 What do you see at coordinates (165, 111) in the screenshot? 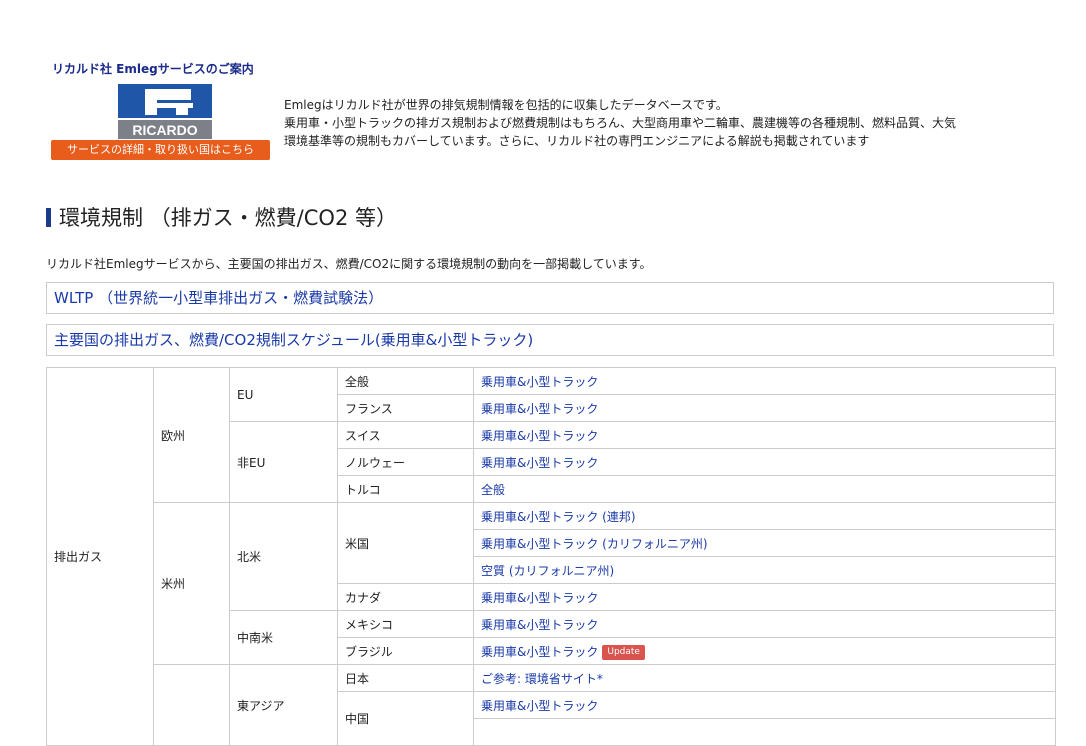
I see `ricardo-logo: RICARDO` at bounding box center [165, 111].